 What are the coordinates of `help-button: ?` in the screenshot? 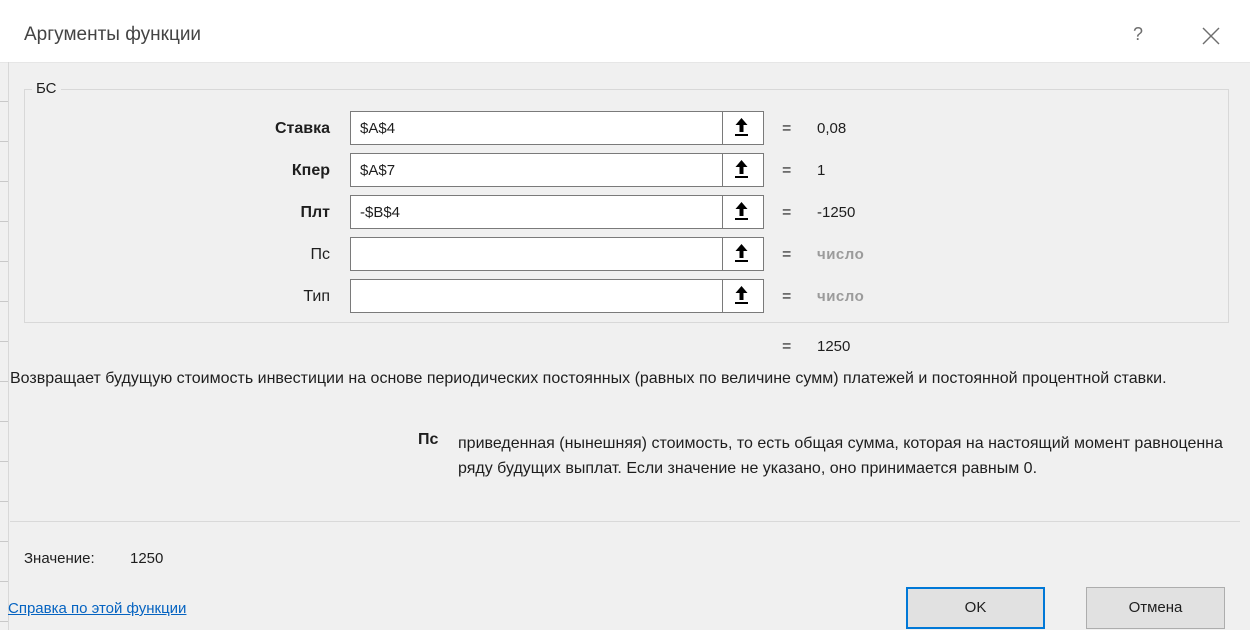 It's located at (1138, 34).